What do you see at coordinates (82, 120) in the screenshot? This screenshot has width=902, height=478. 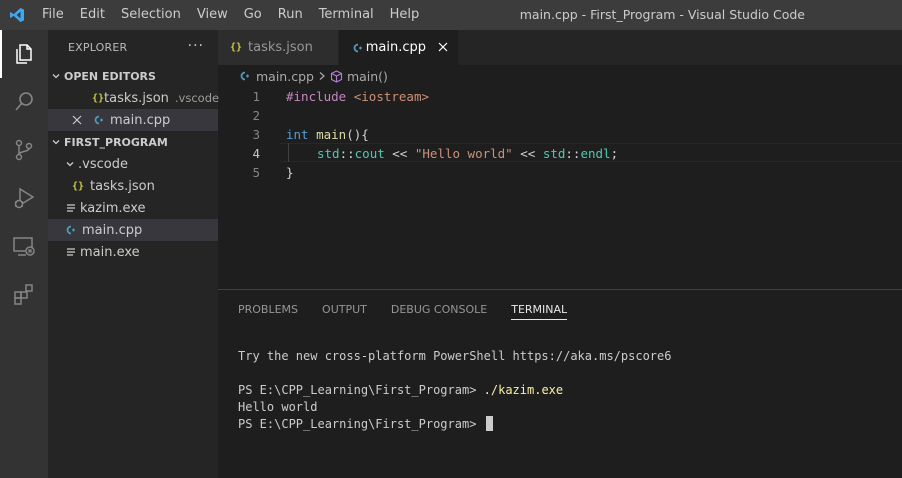 I see `close-icon` at bounding box center [82, 120].